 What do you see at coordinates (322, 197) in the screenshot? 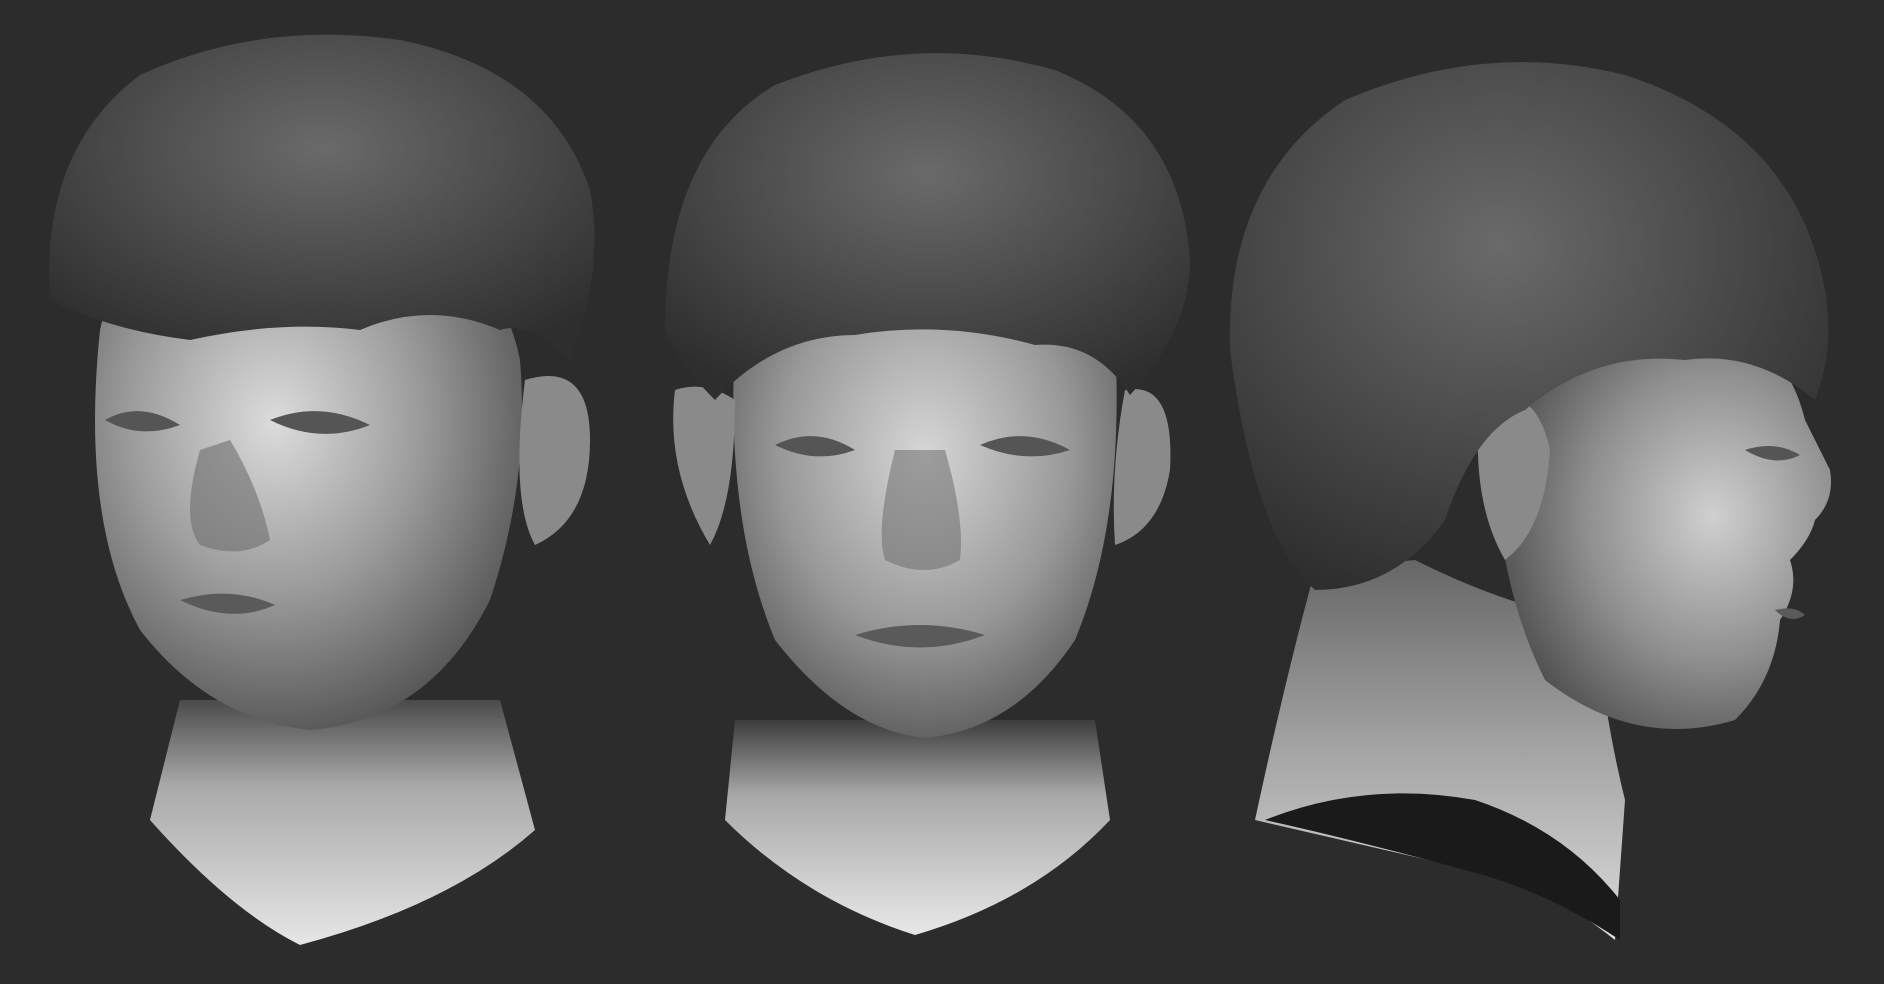
I see `hair-shape` at bounding box center [322, 197].